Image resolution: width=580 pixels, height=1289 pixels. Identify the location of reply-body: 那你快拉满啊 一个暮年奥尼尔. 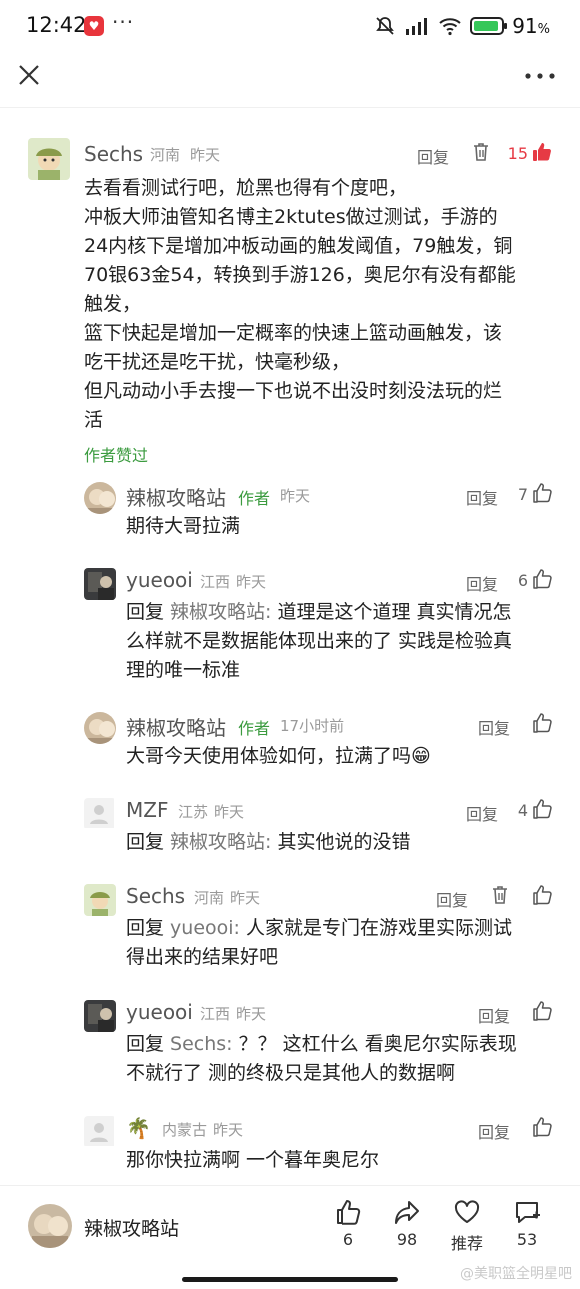
(253, 1160).